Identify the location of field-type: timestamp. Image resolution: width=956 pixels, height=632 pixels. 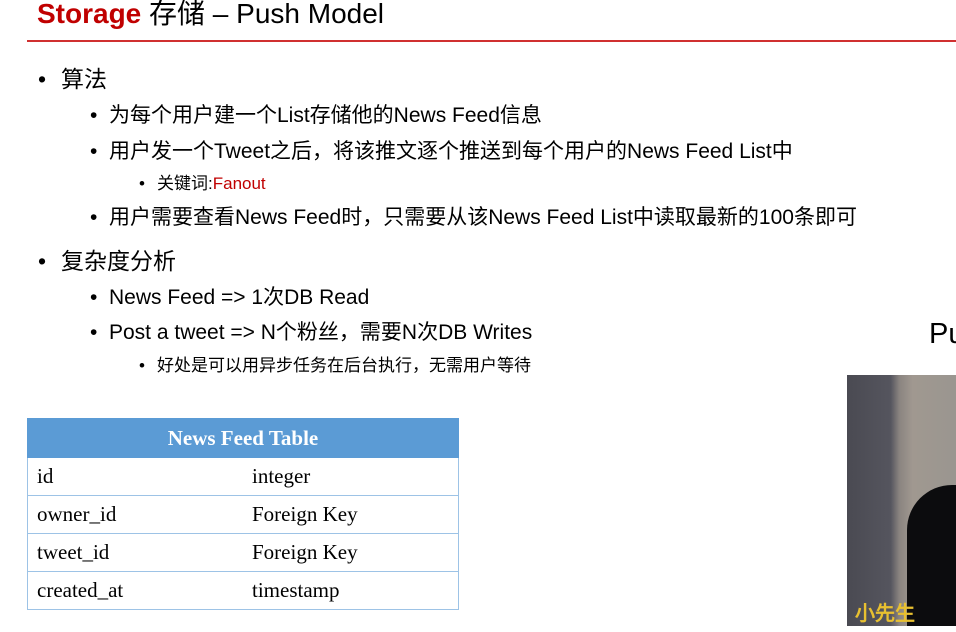
(351, 590).